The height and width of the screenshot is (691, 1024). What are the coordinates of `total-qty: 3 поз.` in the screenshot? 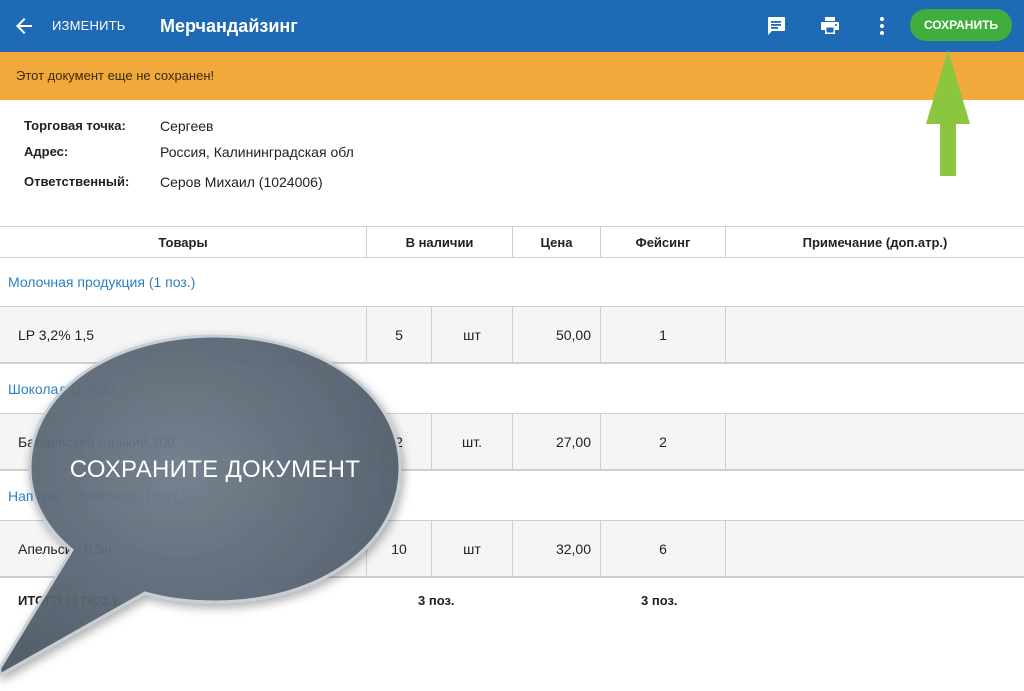 It's located at (436, 600).